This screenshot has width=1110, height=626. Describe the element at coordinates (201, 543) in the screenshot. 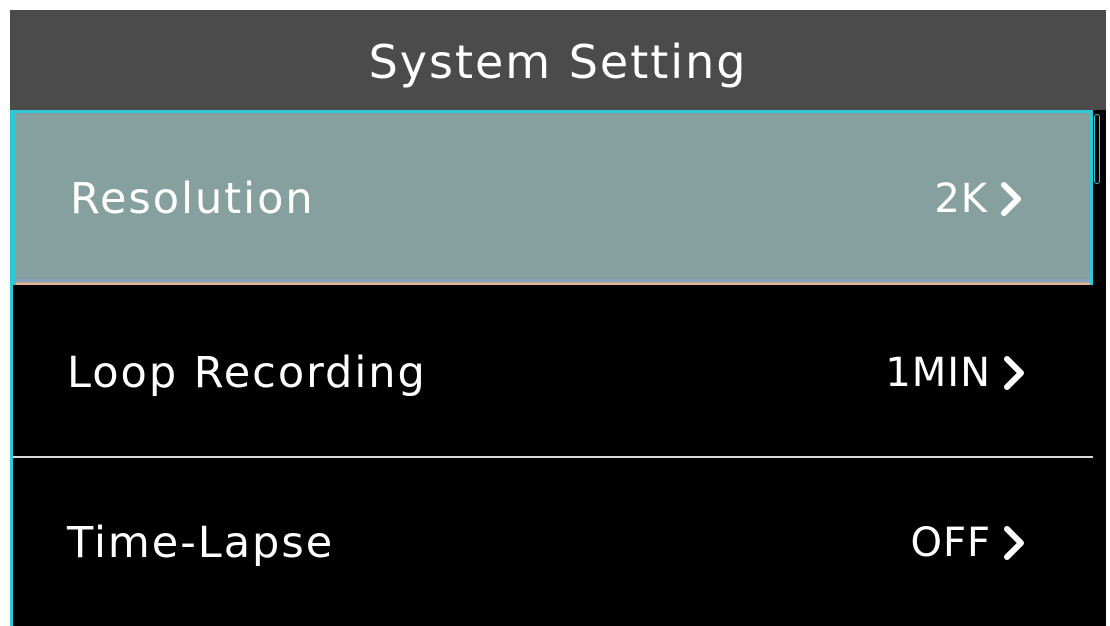

I see `menu-item-label: Time-Lapse` at that location.